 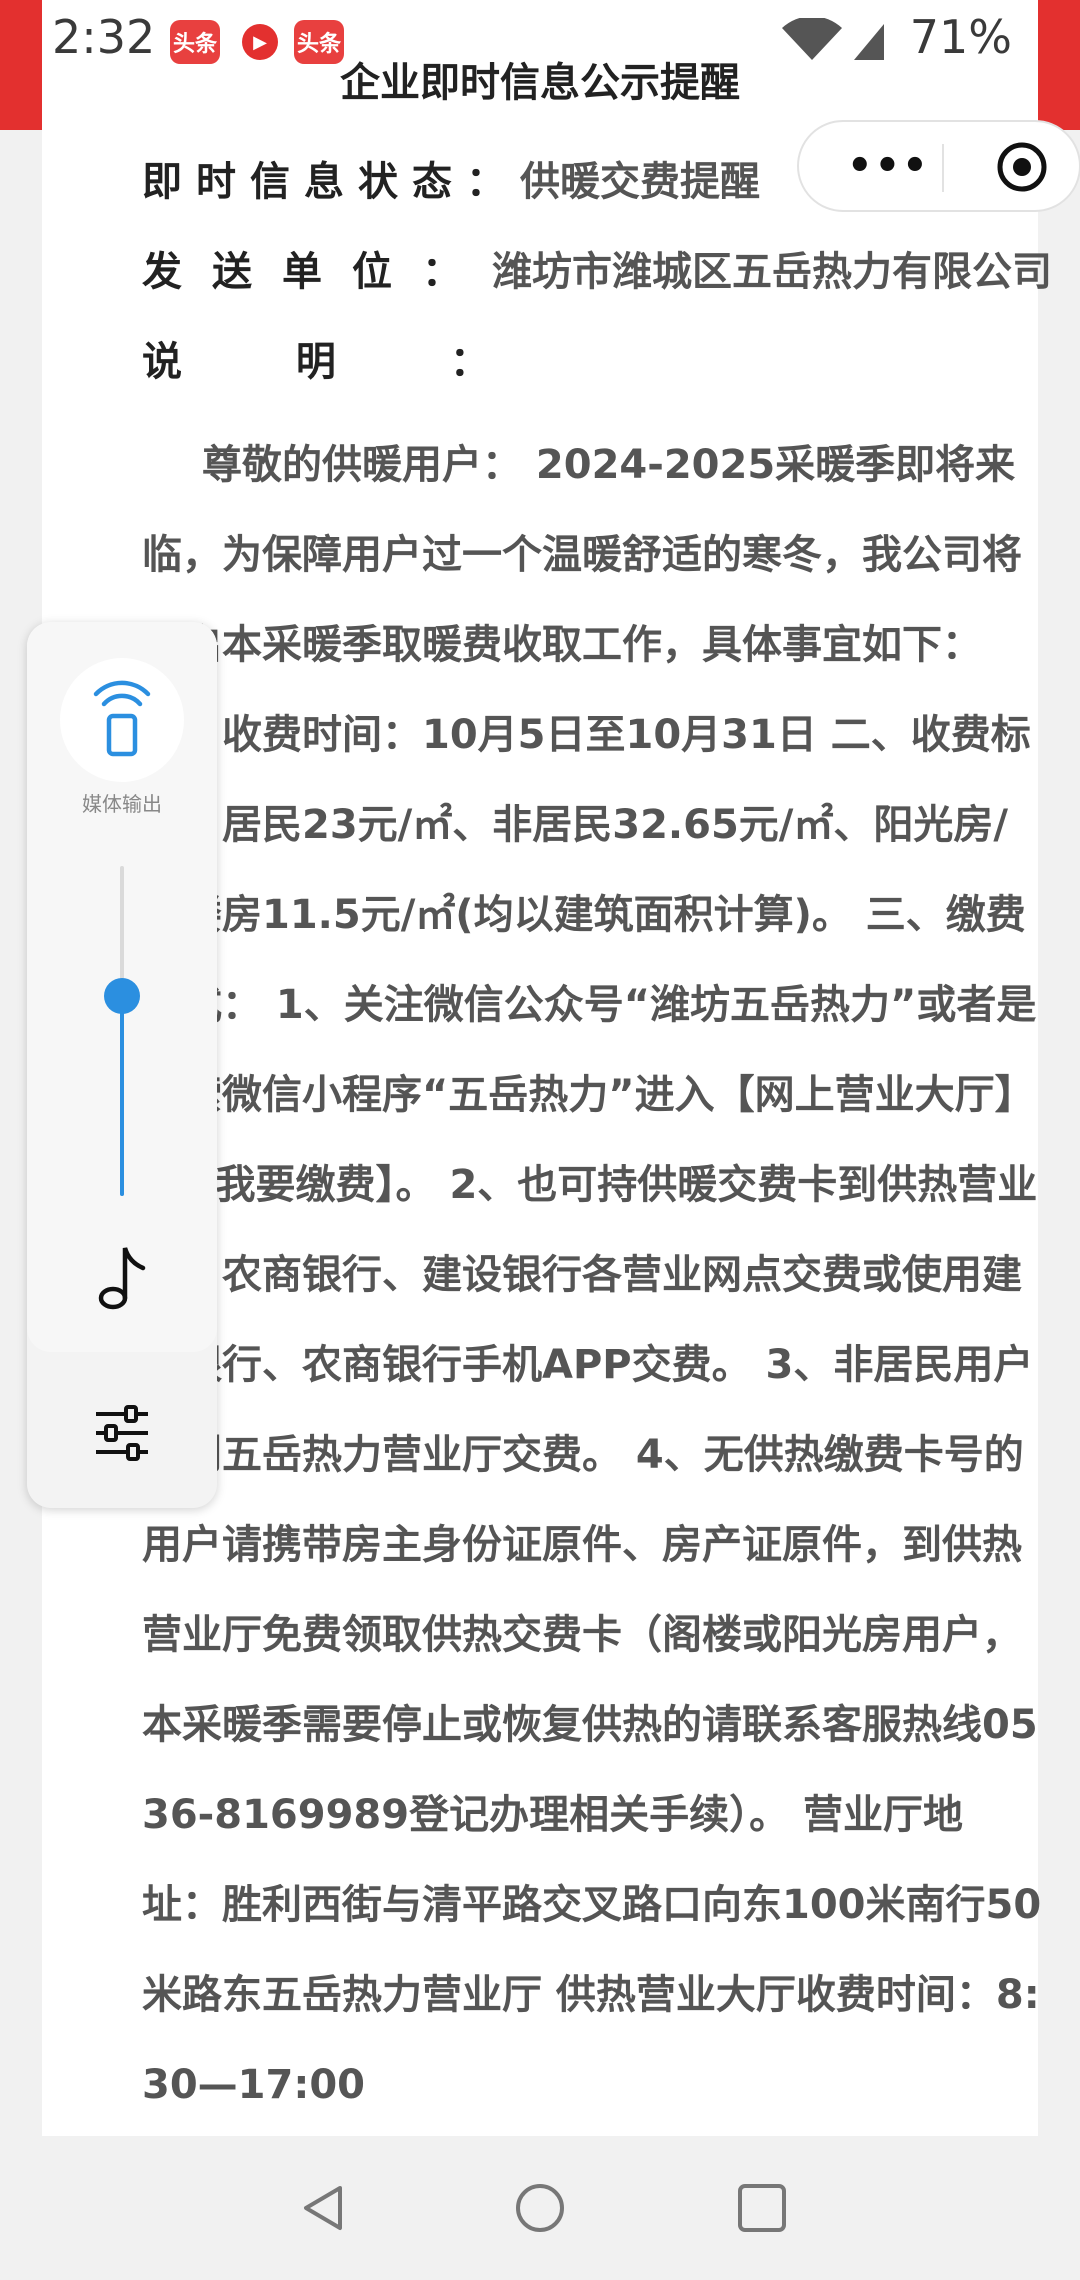 What do you see at coordinates (104, 37) in the screenshot?
I see `status-time: 2:32` at bounding box center [104, 37].